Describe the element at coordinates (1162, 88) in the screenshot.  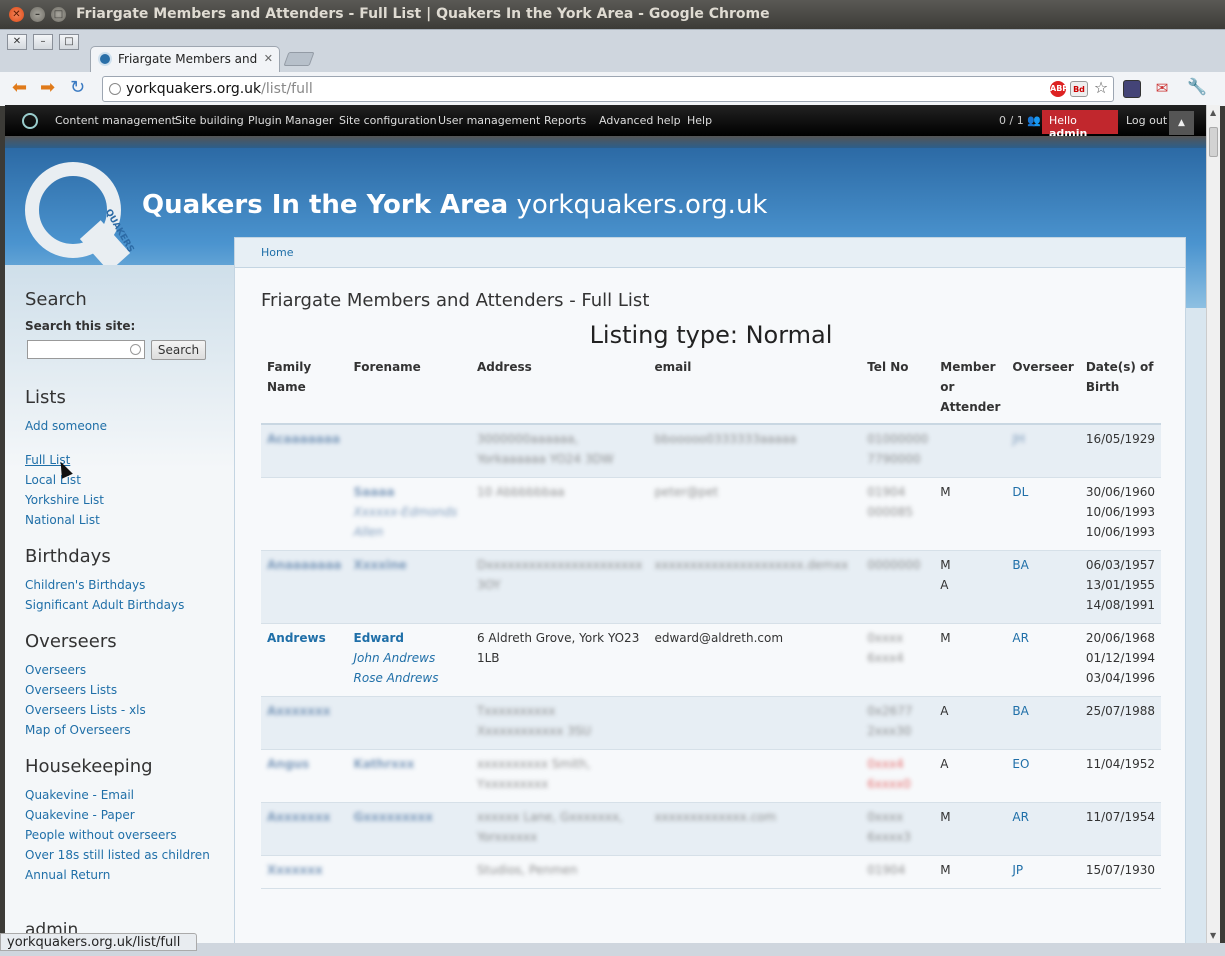
I see `gmail-icon: ✉` at that location.